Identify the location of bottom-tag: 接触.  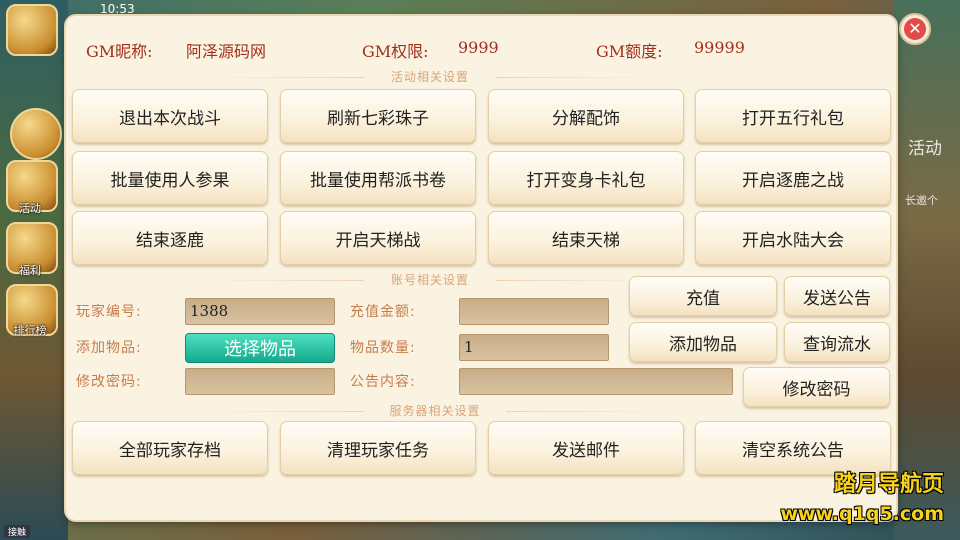
(17, 531).